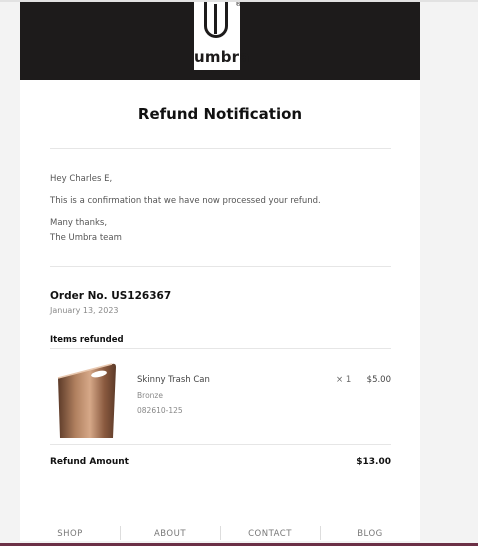  Describe the element at coordinates (89, 462) in the screenshot. I see `refund-amount-label: Refund Amount` at that location.